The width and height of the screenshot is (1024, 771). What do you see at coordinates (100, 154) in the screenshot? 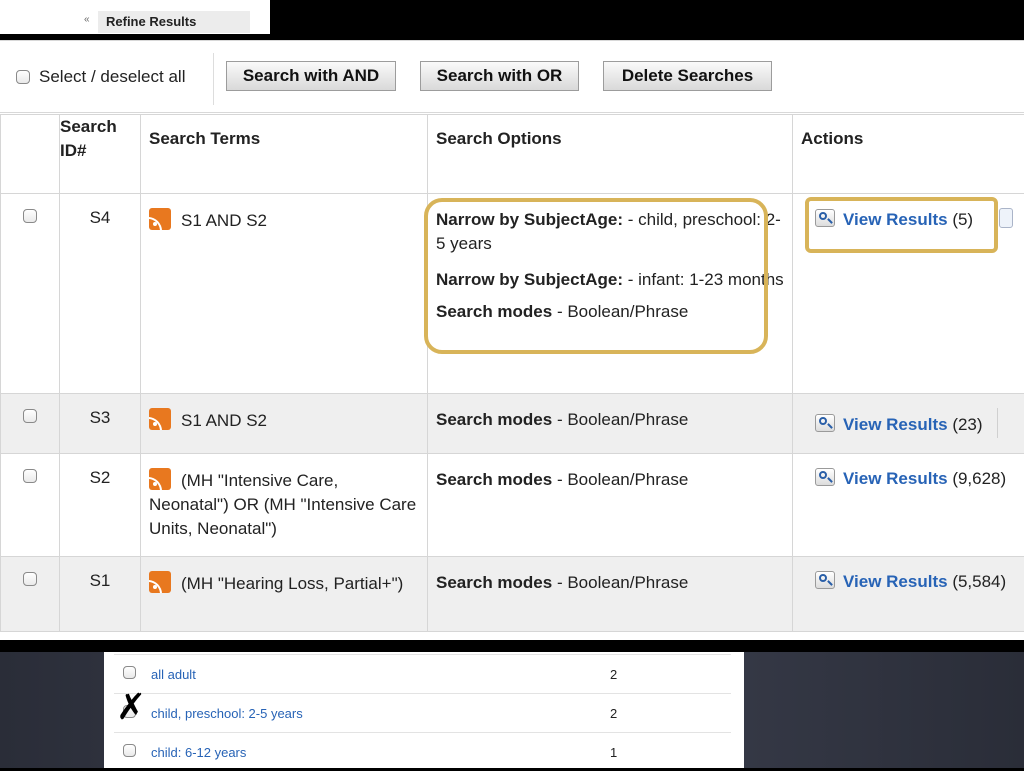
I see `header-search-id: Search ID#` at bounding box center [100, 154].